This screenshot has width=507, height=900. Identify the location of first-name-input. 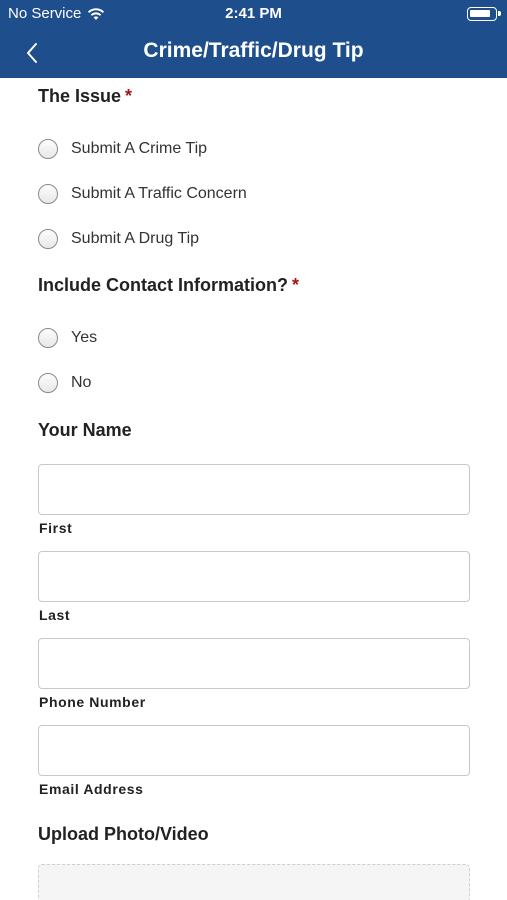
(254, 489).